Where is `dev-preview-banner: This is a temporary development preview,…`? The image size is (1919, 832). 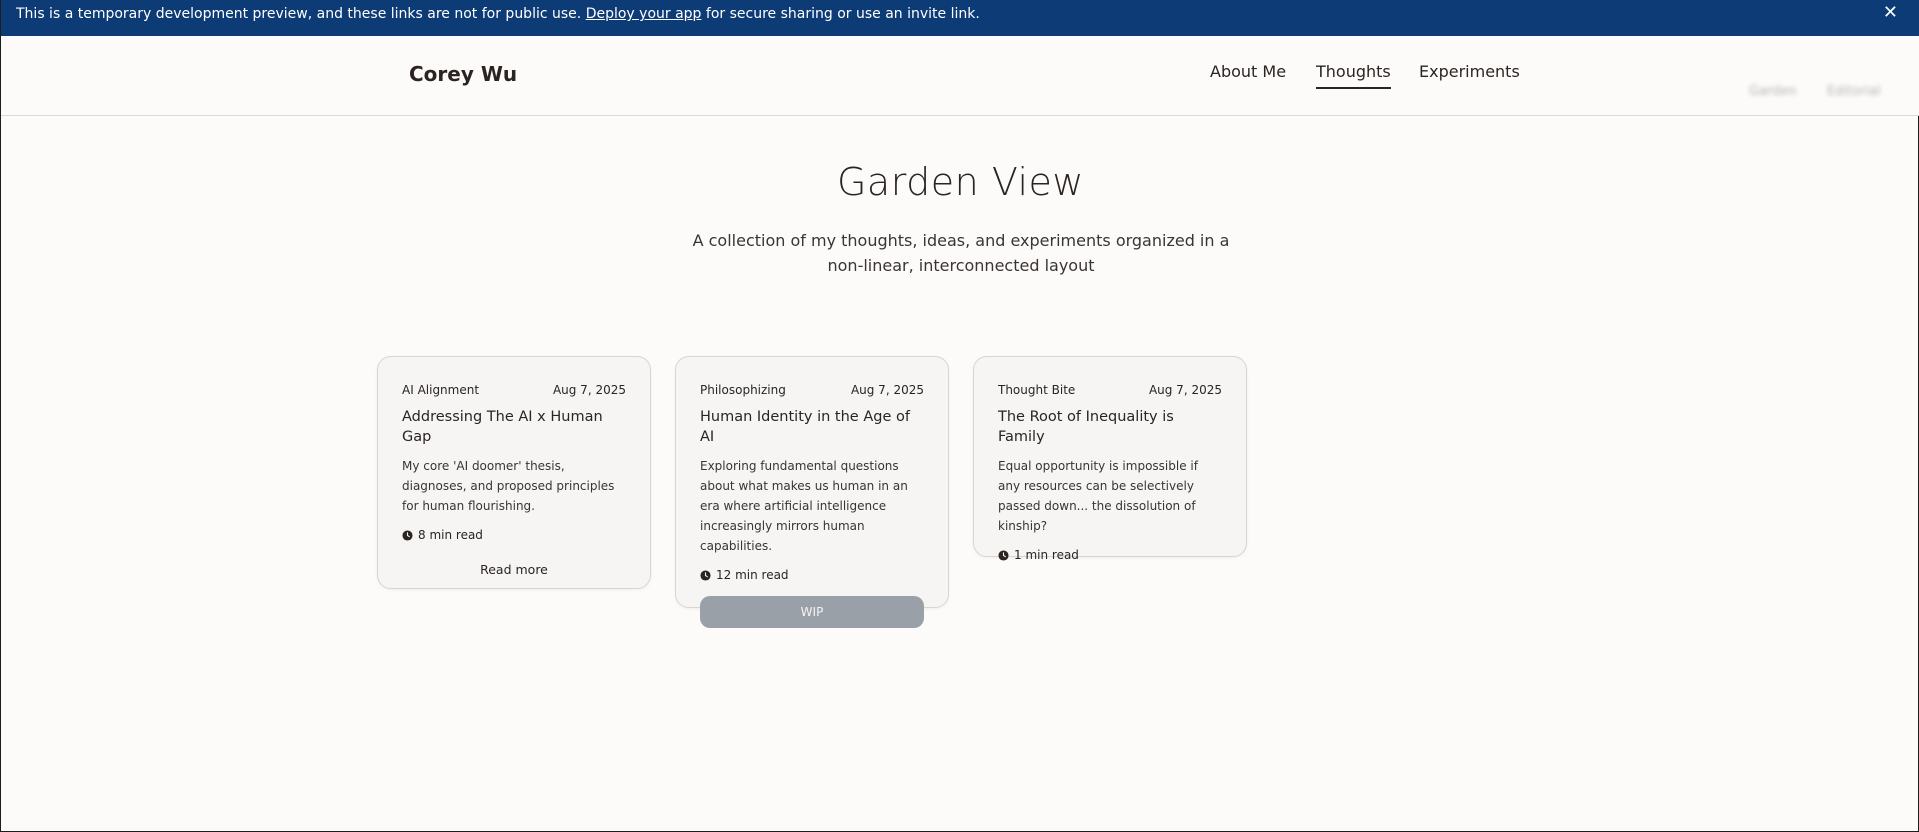 dev-preview-banner: This is a temporary development preview,… is located at coordinates (960, 18).